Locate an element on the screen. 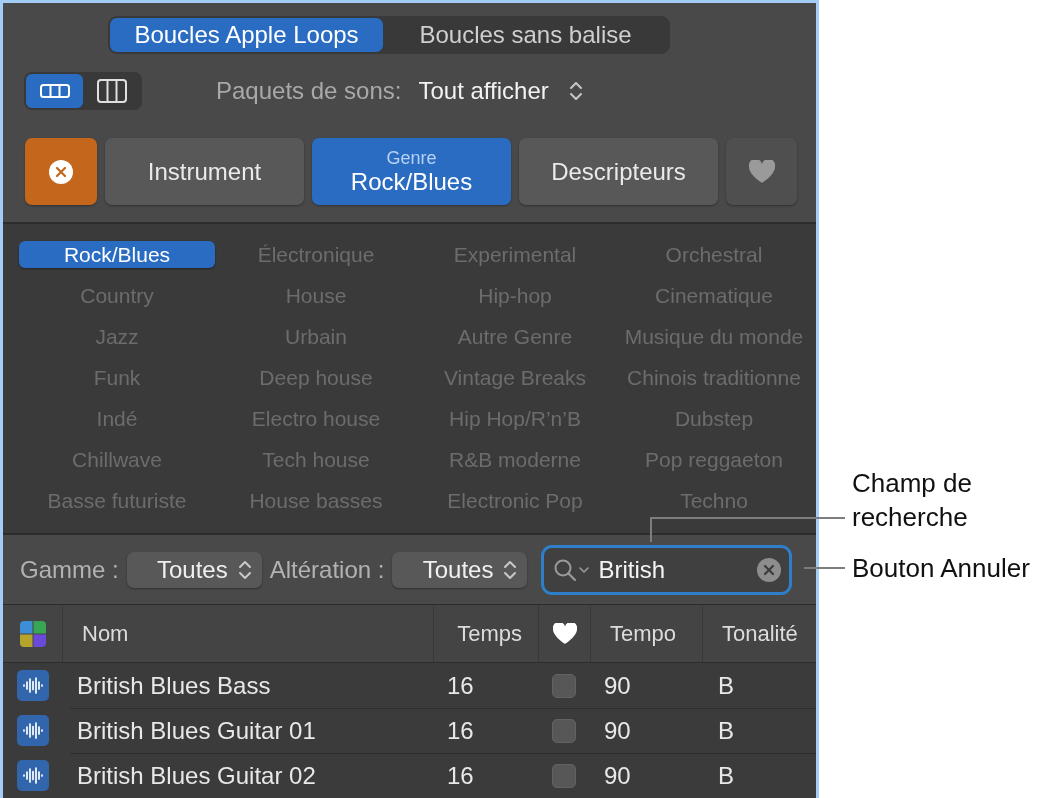 The width and height of the screenshot is (1064, 798). filter-label: Gamme : is located at coordinates (69, 569).